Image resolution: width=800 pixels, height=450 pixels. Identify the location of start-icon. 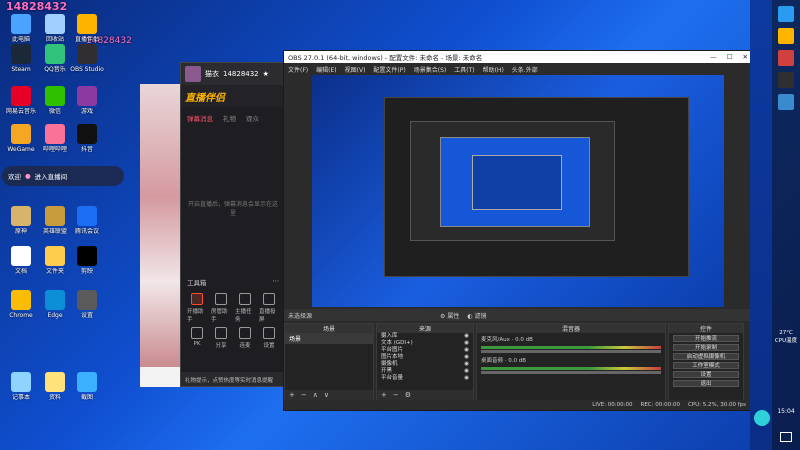
(786, 14).